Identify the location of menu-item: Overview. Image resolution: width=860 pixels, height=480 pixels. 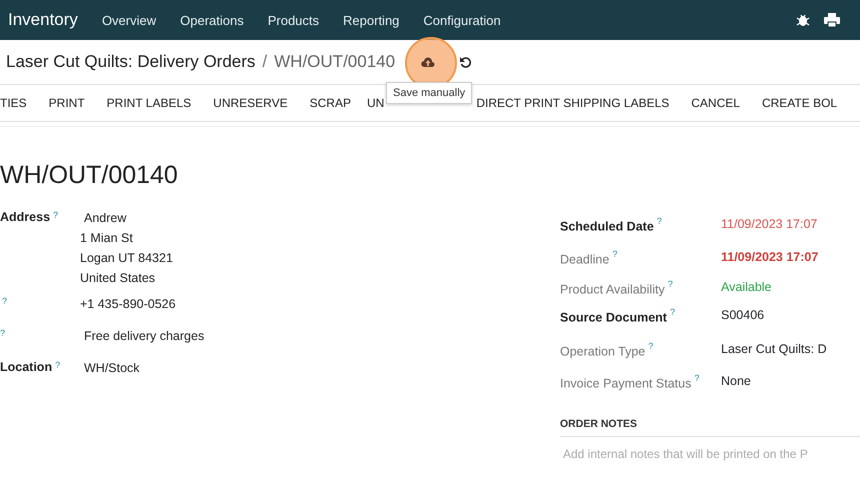
(129, 20).